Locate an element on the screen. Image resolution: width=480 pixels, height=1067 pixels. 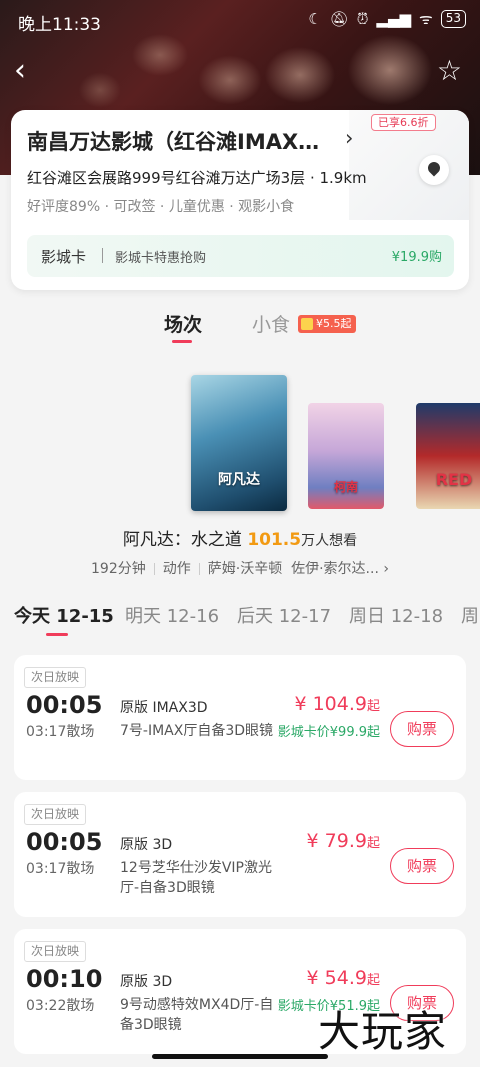
date-tab-sunday: 周日 12-18 is located at coordinates (396, 615).